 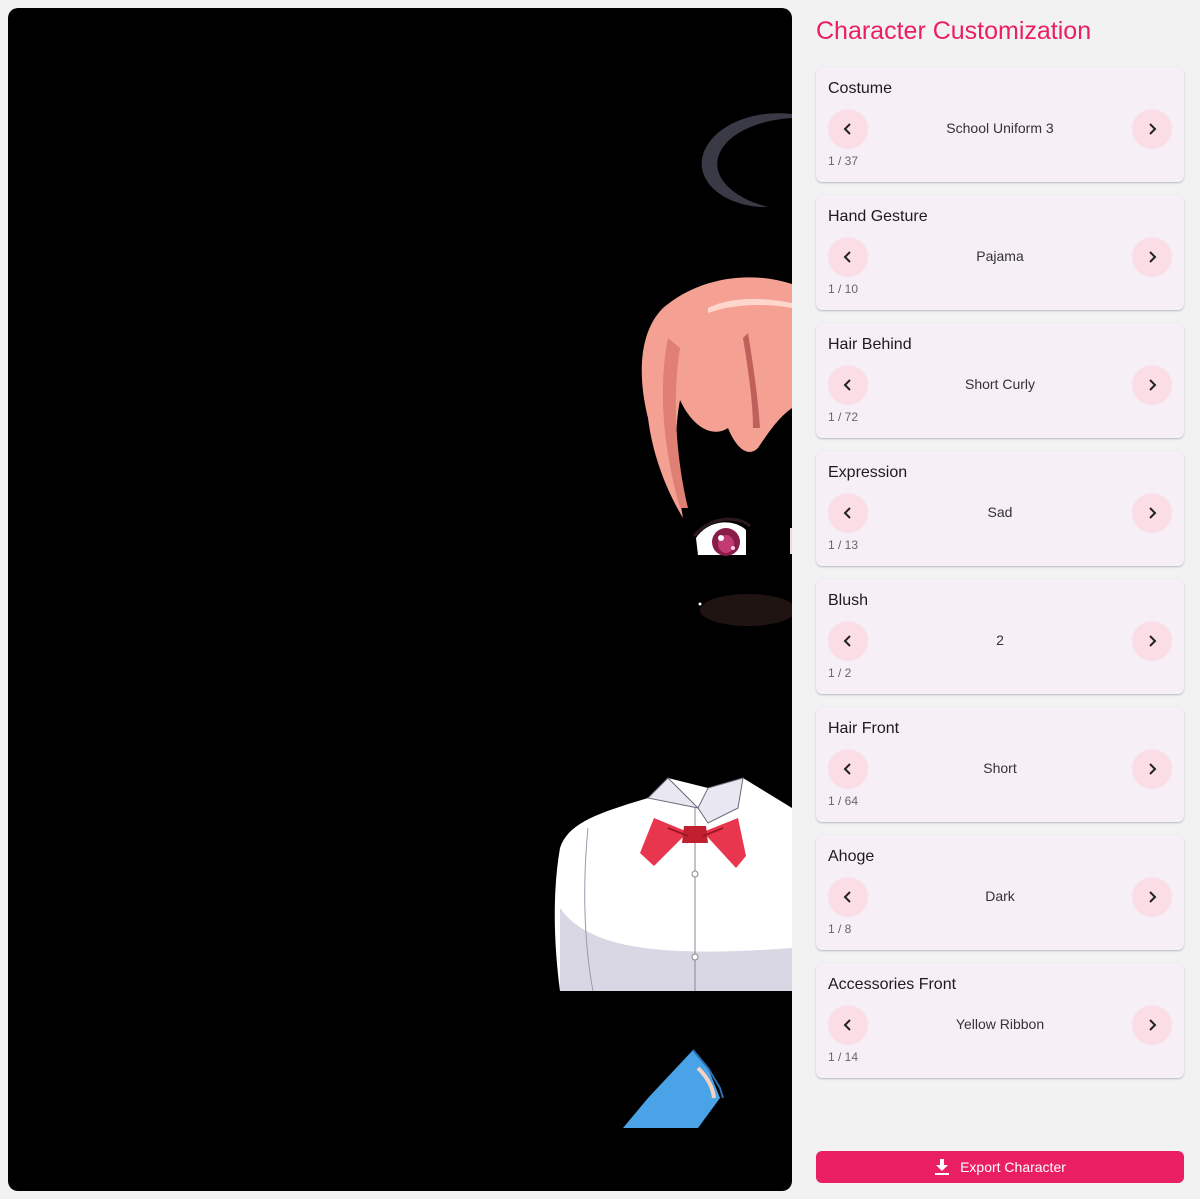 I want to click on category-card-expression: Expression Sad 1 / 13, so click(x=1000, y=508).